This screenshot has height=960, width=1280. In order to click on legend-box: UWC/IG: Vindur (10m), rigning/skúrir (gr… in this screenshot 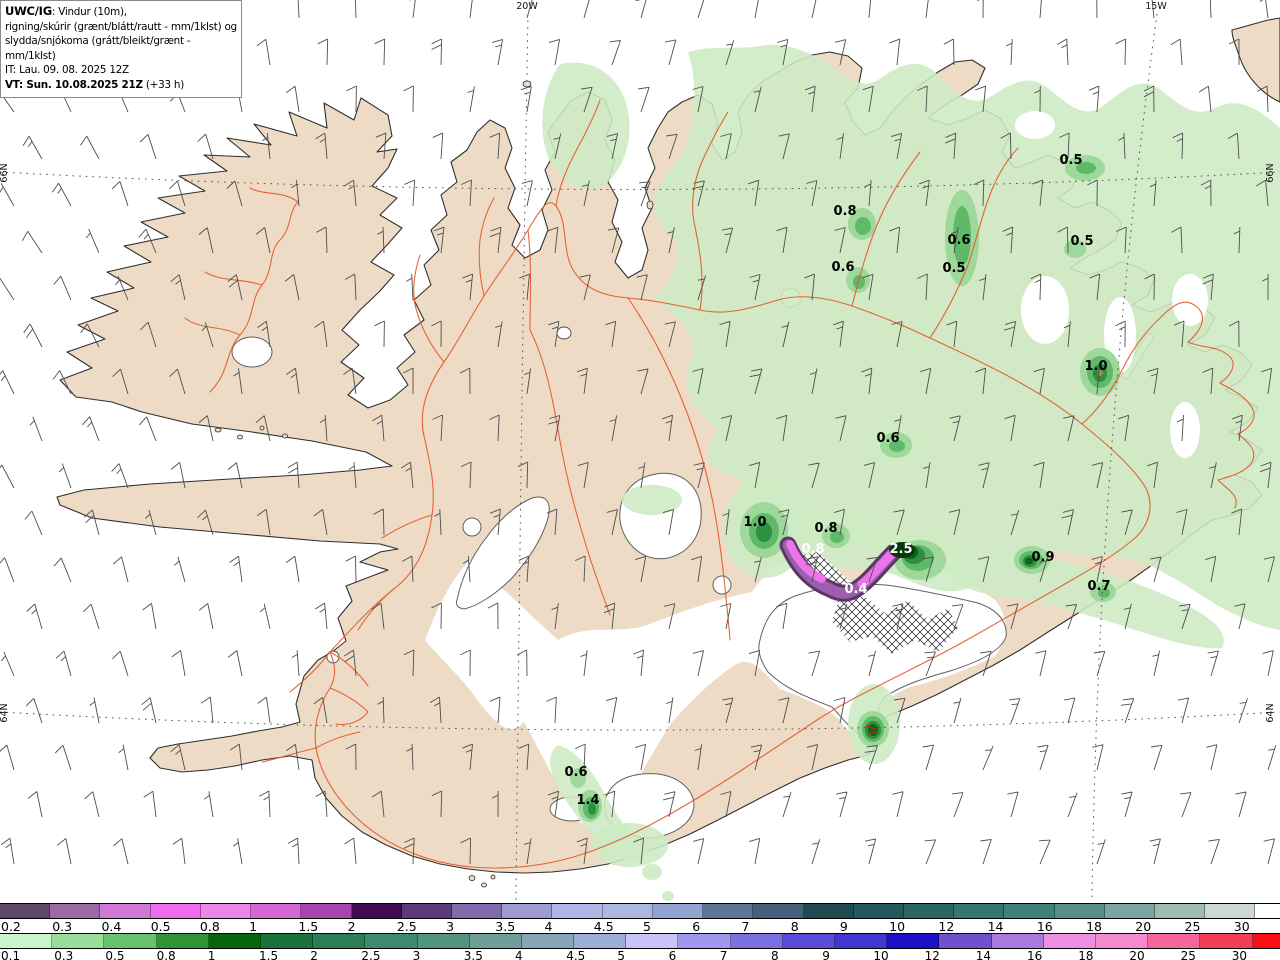, I will do `click(121, 49)`.